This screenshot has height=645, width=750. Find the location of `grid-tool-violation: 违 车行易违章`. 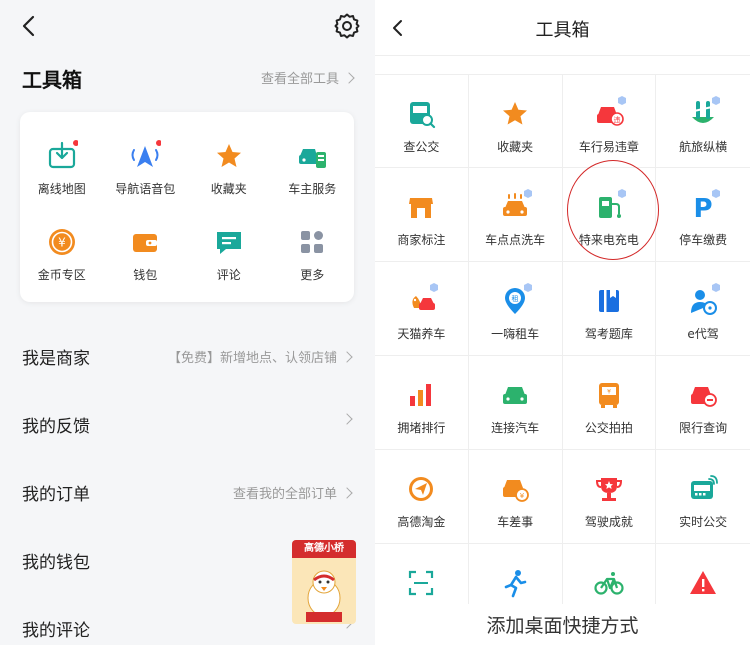

grid-tool-violation: 违 车行易违章 is located at coordinates (610, 121).